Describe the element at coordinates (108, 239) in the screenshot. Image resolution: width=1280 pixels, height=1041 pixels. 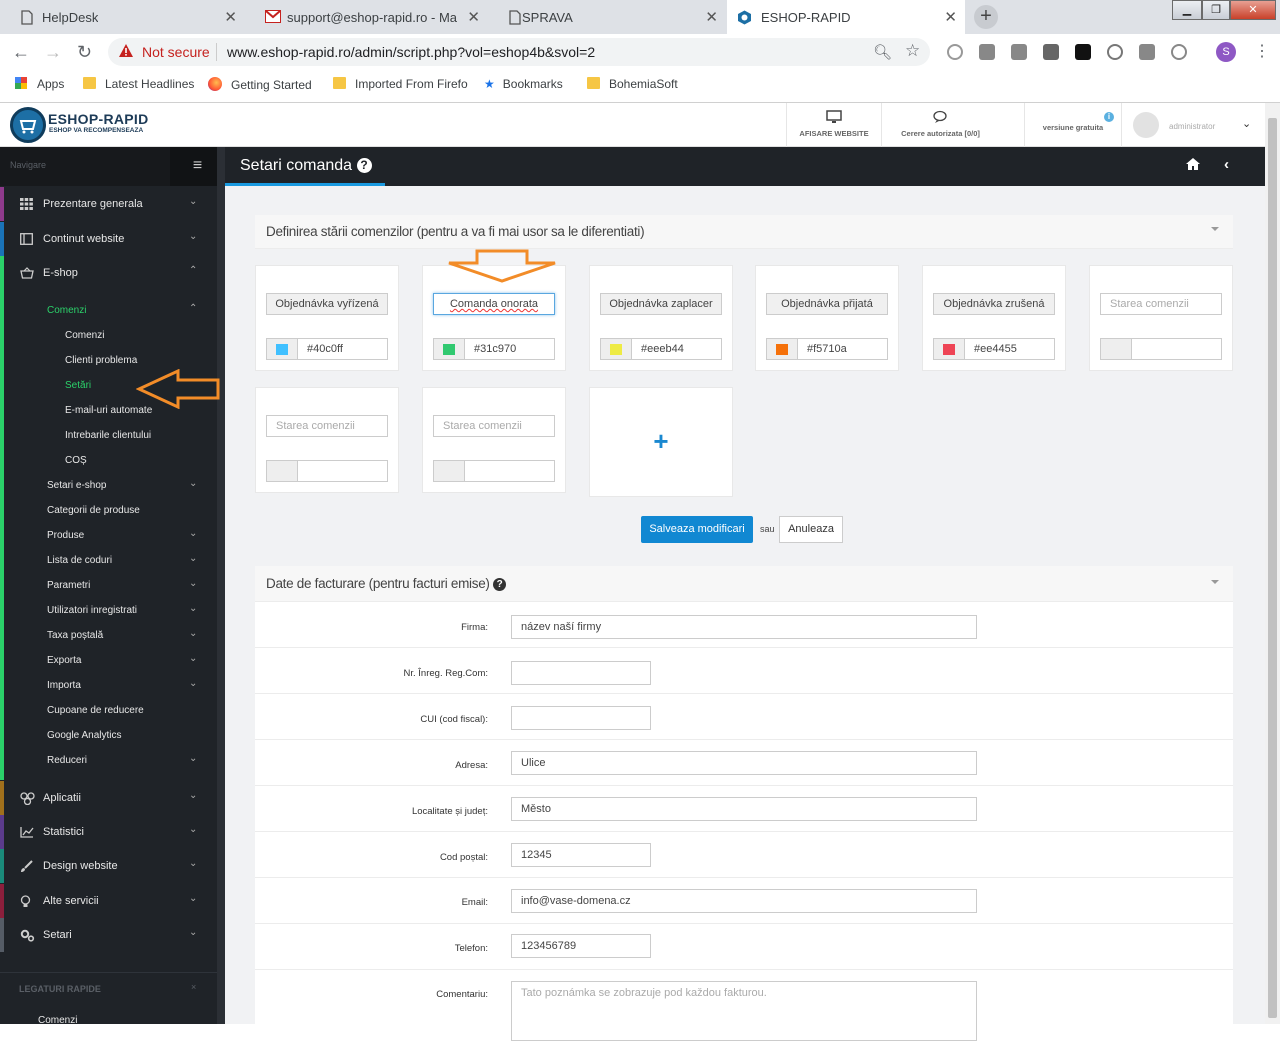
I see `sidebar-item-continut: Continut website ⌄` at that location.